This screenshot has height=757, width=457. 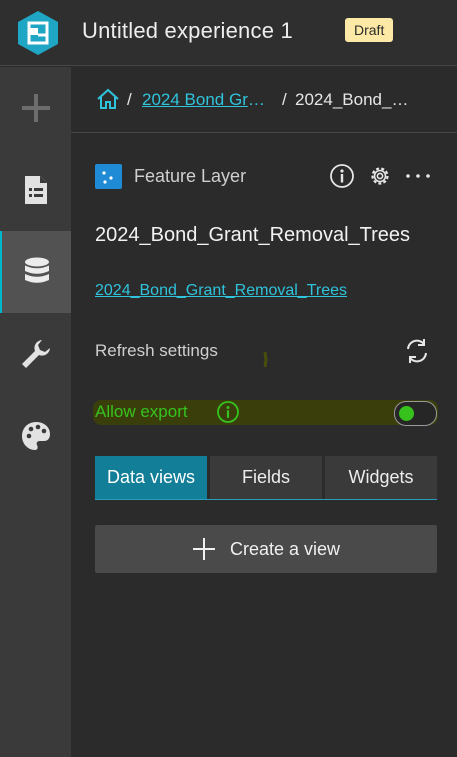 What do you see at coordinates (415, 413) in the screenshot?
I see `allow-export-toggle` at bounding box center [415, 413].